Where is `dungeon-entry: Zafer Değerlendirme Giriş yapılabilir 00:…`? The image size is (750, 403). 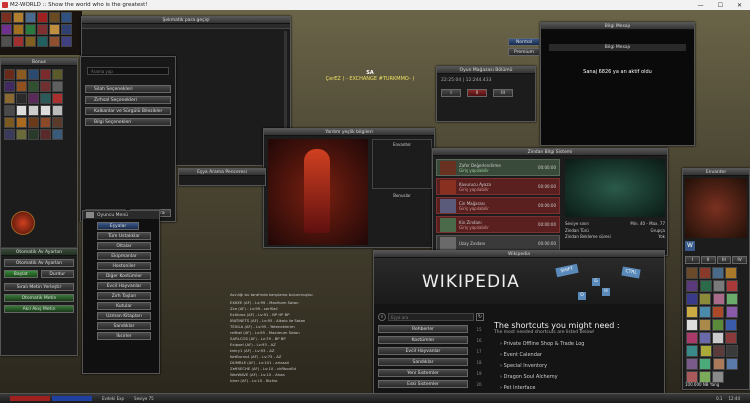 dungeon-entry: Zafer Değerlendirme Giriş yapılabilir 00:… is located at coordinates (498, 167).